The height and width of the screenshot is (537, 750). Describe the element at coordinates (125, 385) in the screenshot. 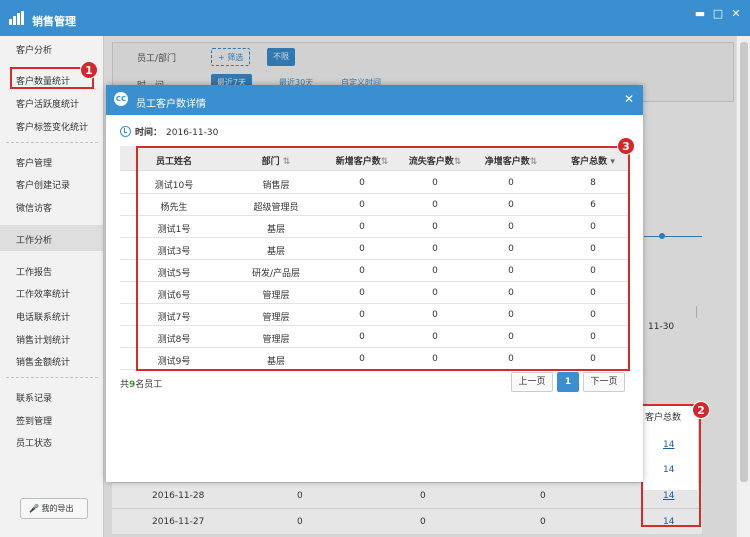

I see `count-prefix: 共` at that location.